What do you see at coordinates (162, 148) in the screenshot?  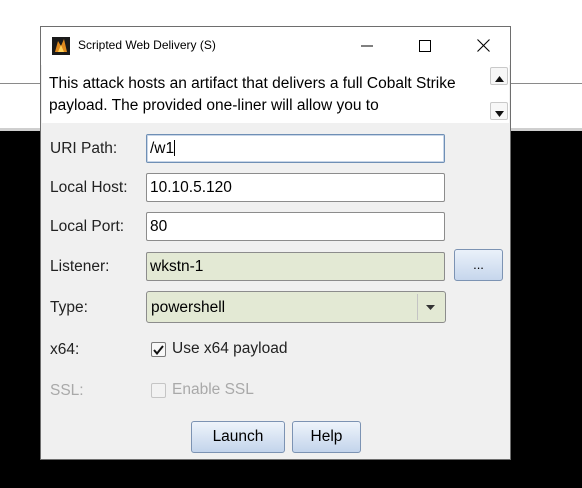 I see `uri-path-value: /w1` at bounding box center [162, 148].